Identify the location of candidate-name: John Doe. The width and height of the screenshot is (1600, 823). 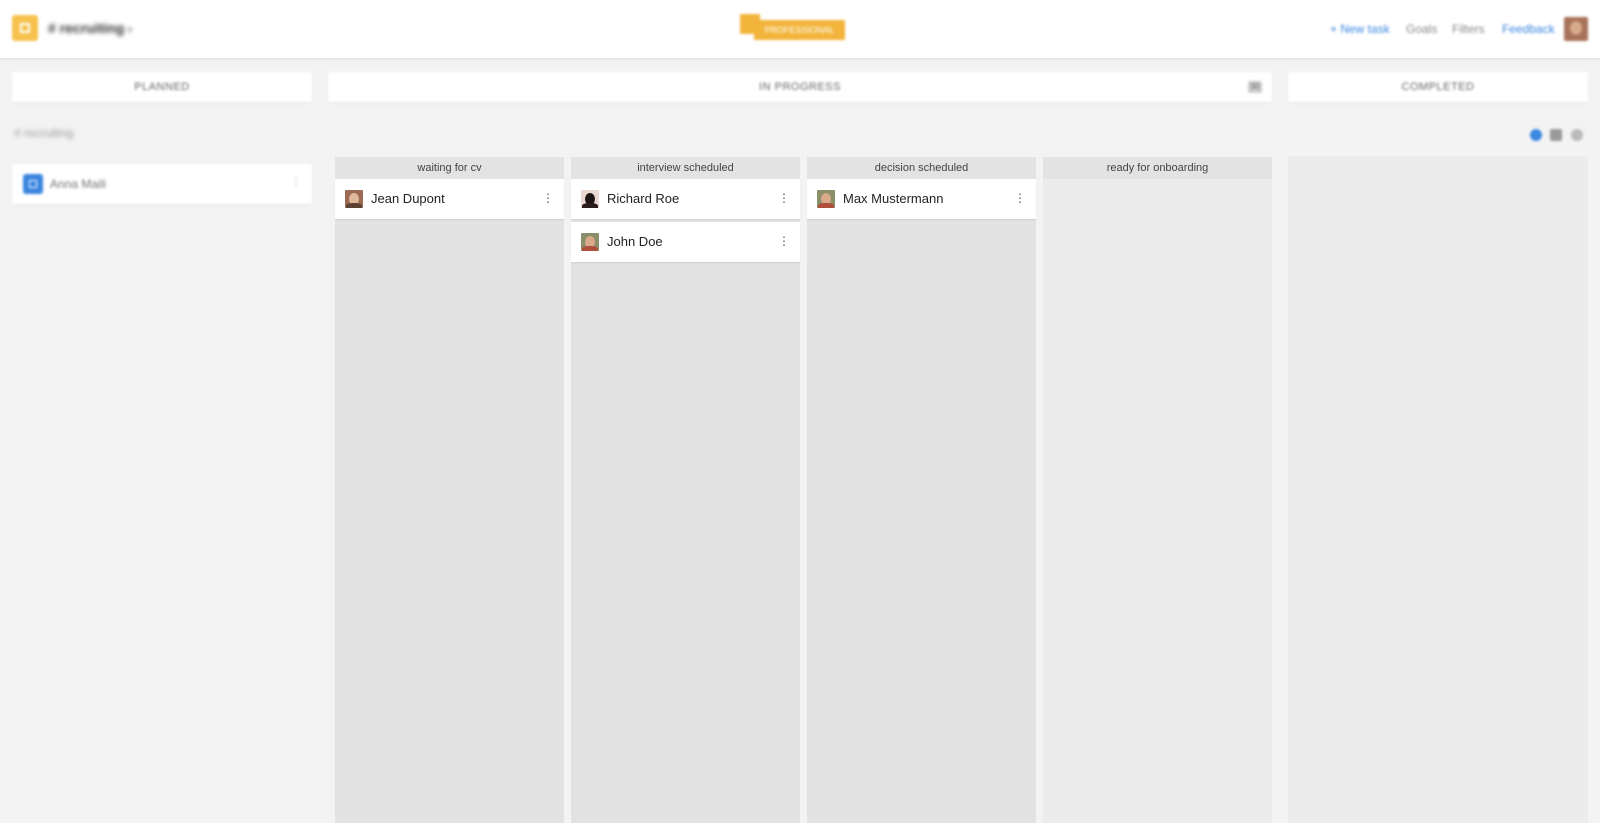
(635, 241).